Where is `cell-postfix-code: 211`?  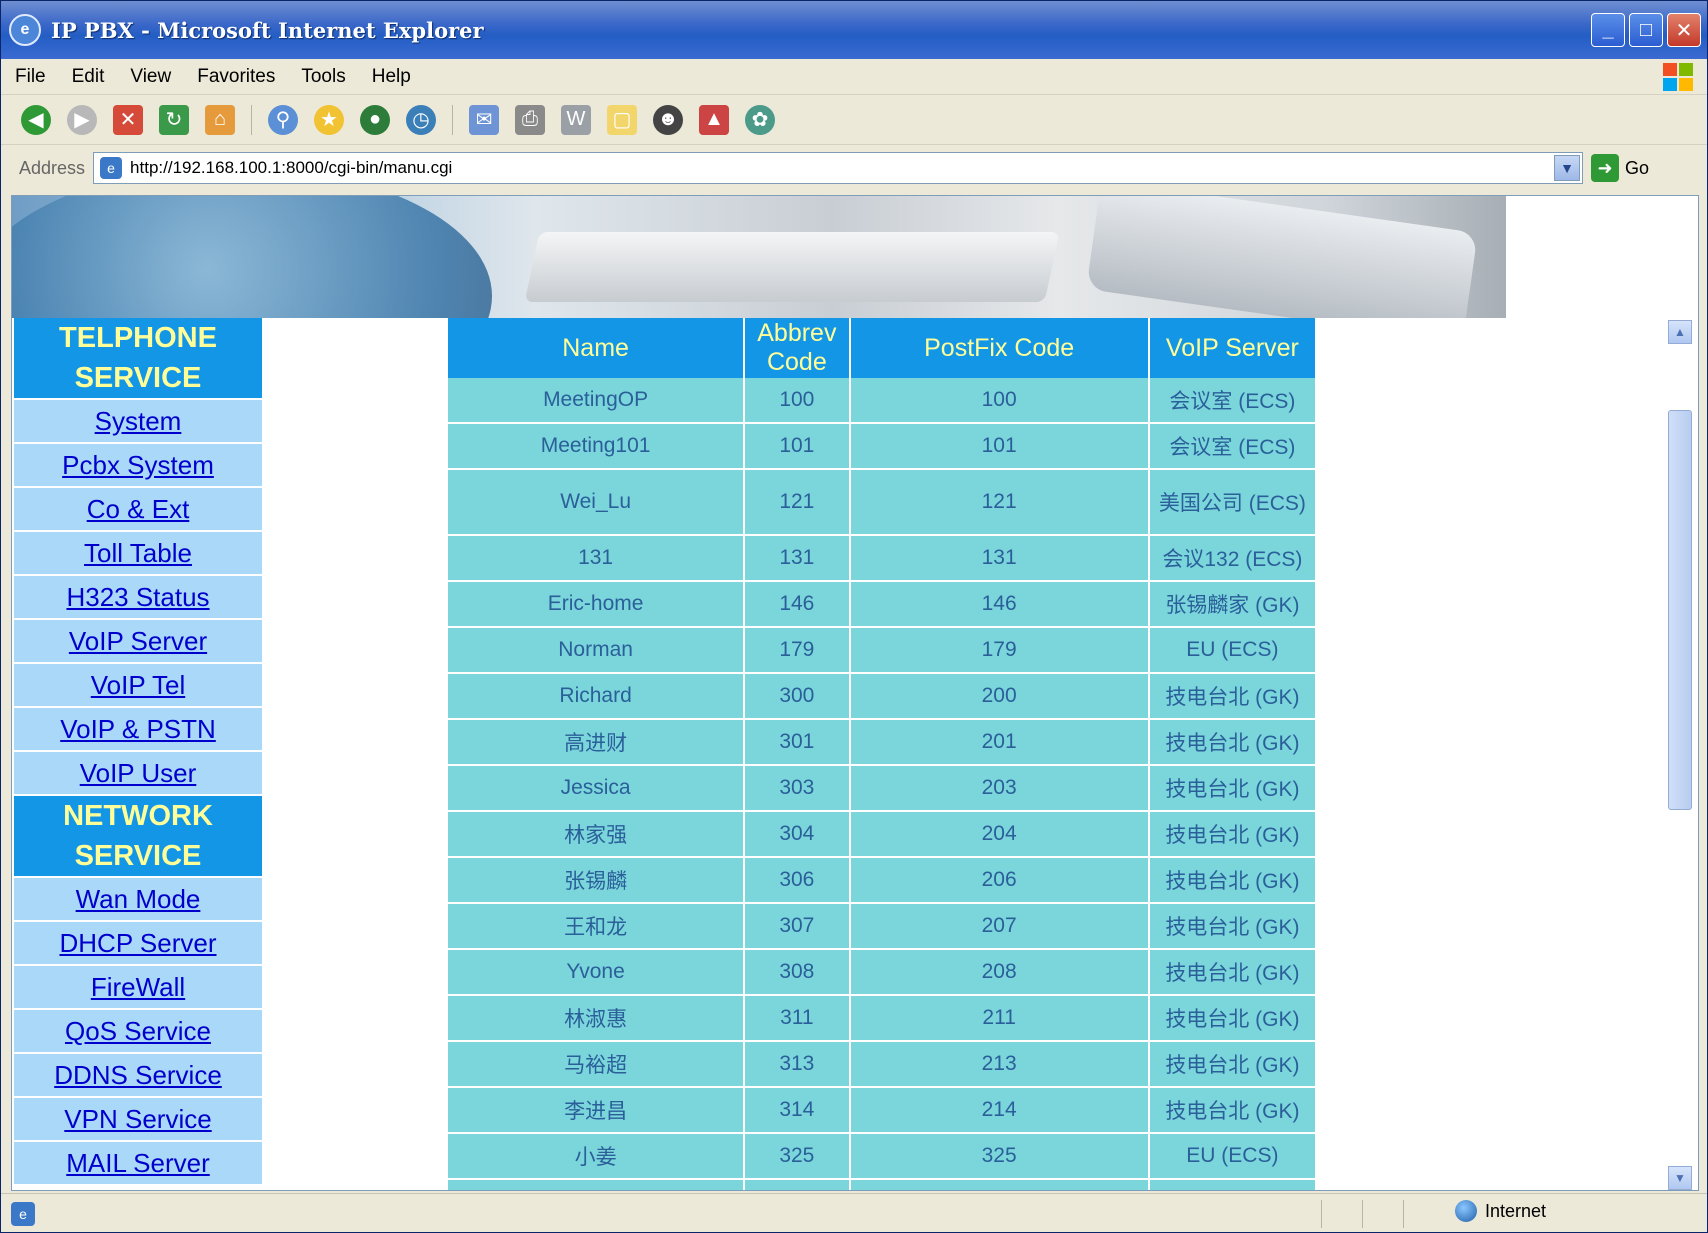
cell-postfix-code: 211 is located at coordinates (999, 1018).